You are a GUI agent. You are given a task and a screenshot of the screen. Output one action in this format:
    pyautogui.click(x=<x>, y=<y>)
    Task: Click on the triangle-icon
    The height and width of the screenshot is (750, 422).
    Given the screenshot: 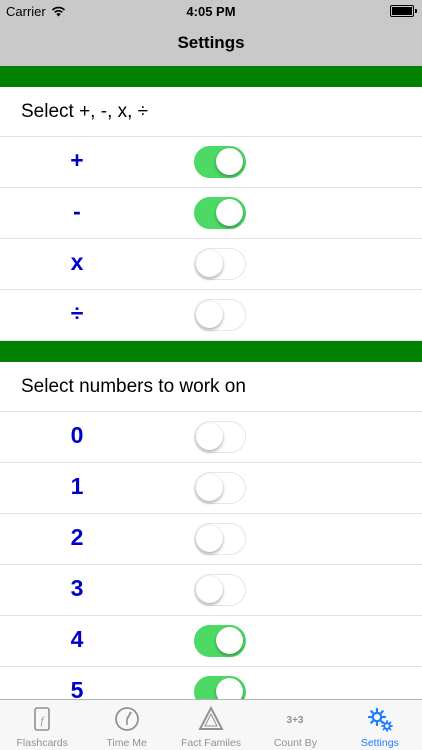 What is the action you would take?
    pyautogui.click(x=211, y=717)
    